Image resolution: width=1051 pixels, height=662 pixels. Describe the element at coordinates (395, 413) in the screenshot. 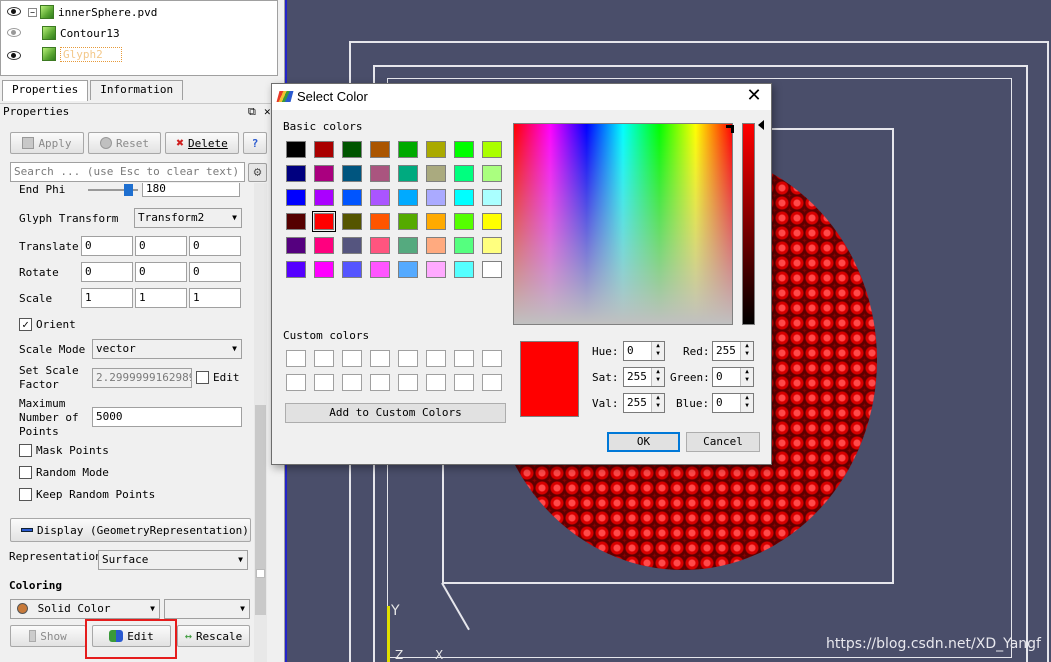

I see `add-to-custom-colors-button: Add to Custom Colors` at that location.